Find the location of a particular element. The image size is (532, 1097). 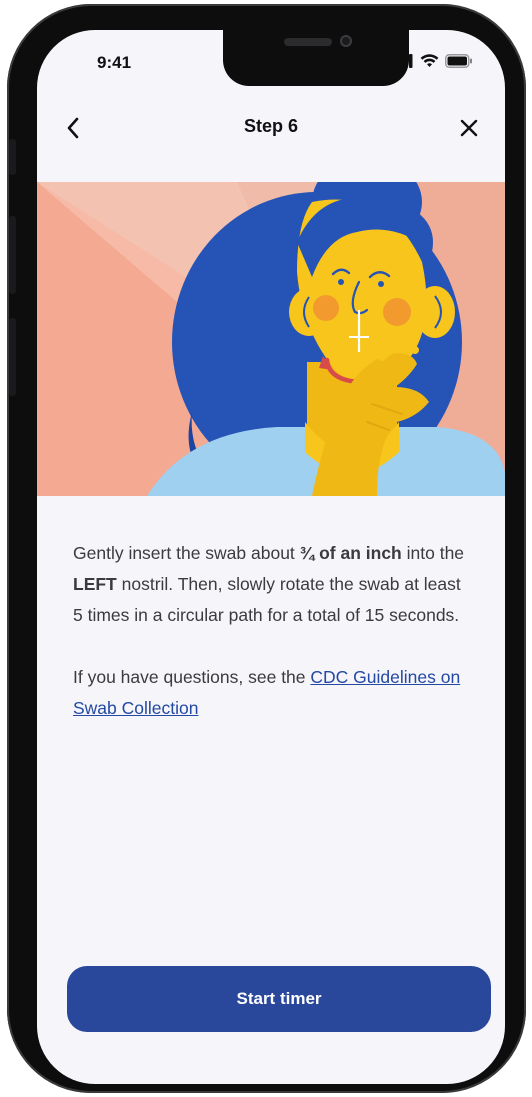

volume-down-button is located at coordinates (12, 357).